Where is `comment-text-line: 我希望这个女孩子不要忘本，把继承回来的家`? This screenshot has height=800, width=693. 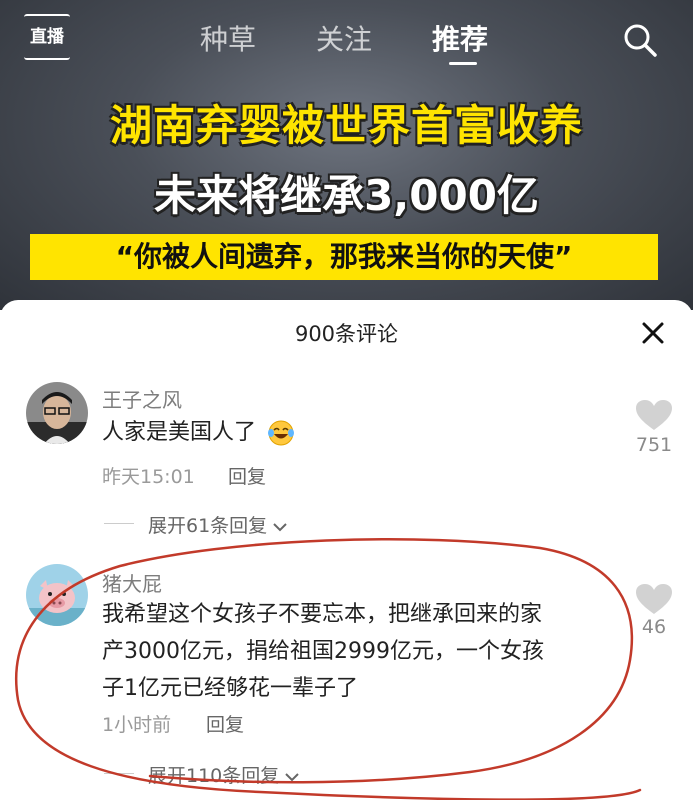 comment-text-line: 我希望这个女孩子不要忘本，把继承回来的家 is located at coordinates (322, 614).